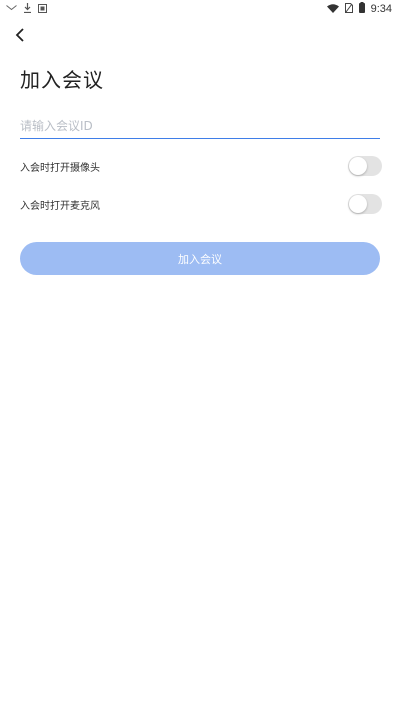  What do you see at coordinates (348, 9) in the screenshot?
I see `no-sim-icon` at bounding box center [348, 9].